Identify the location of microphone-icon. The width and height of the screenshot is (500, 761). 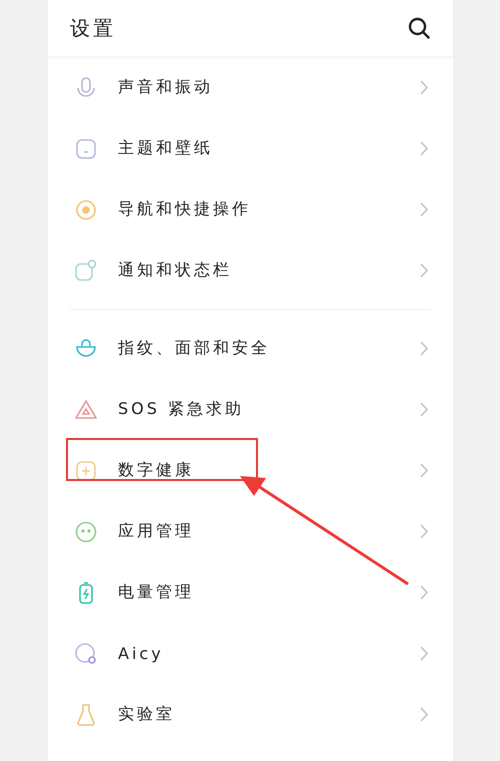
(86, 88).